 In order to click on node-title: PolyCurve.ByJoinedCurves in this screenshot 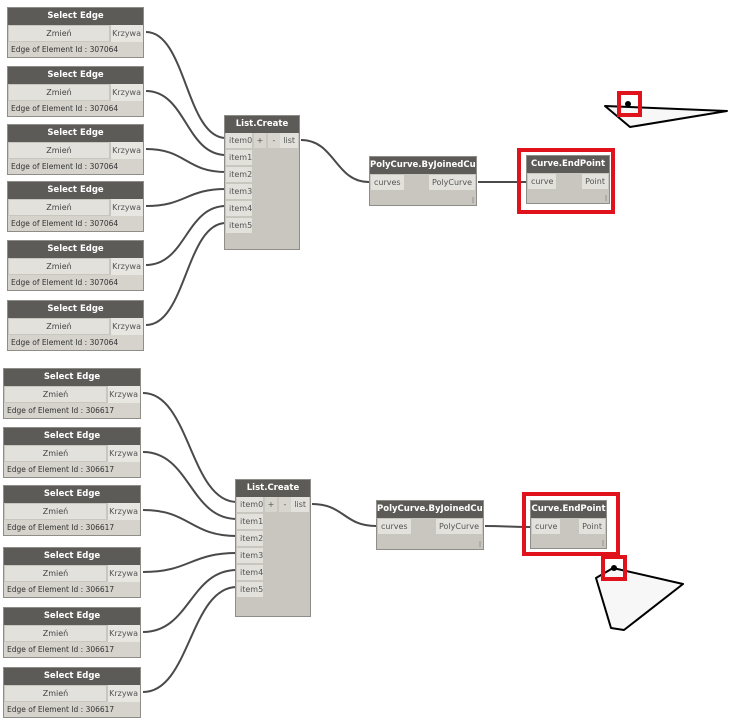, I will do `click(423, 165)`.